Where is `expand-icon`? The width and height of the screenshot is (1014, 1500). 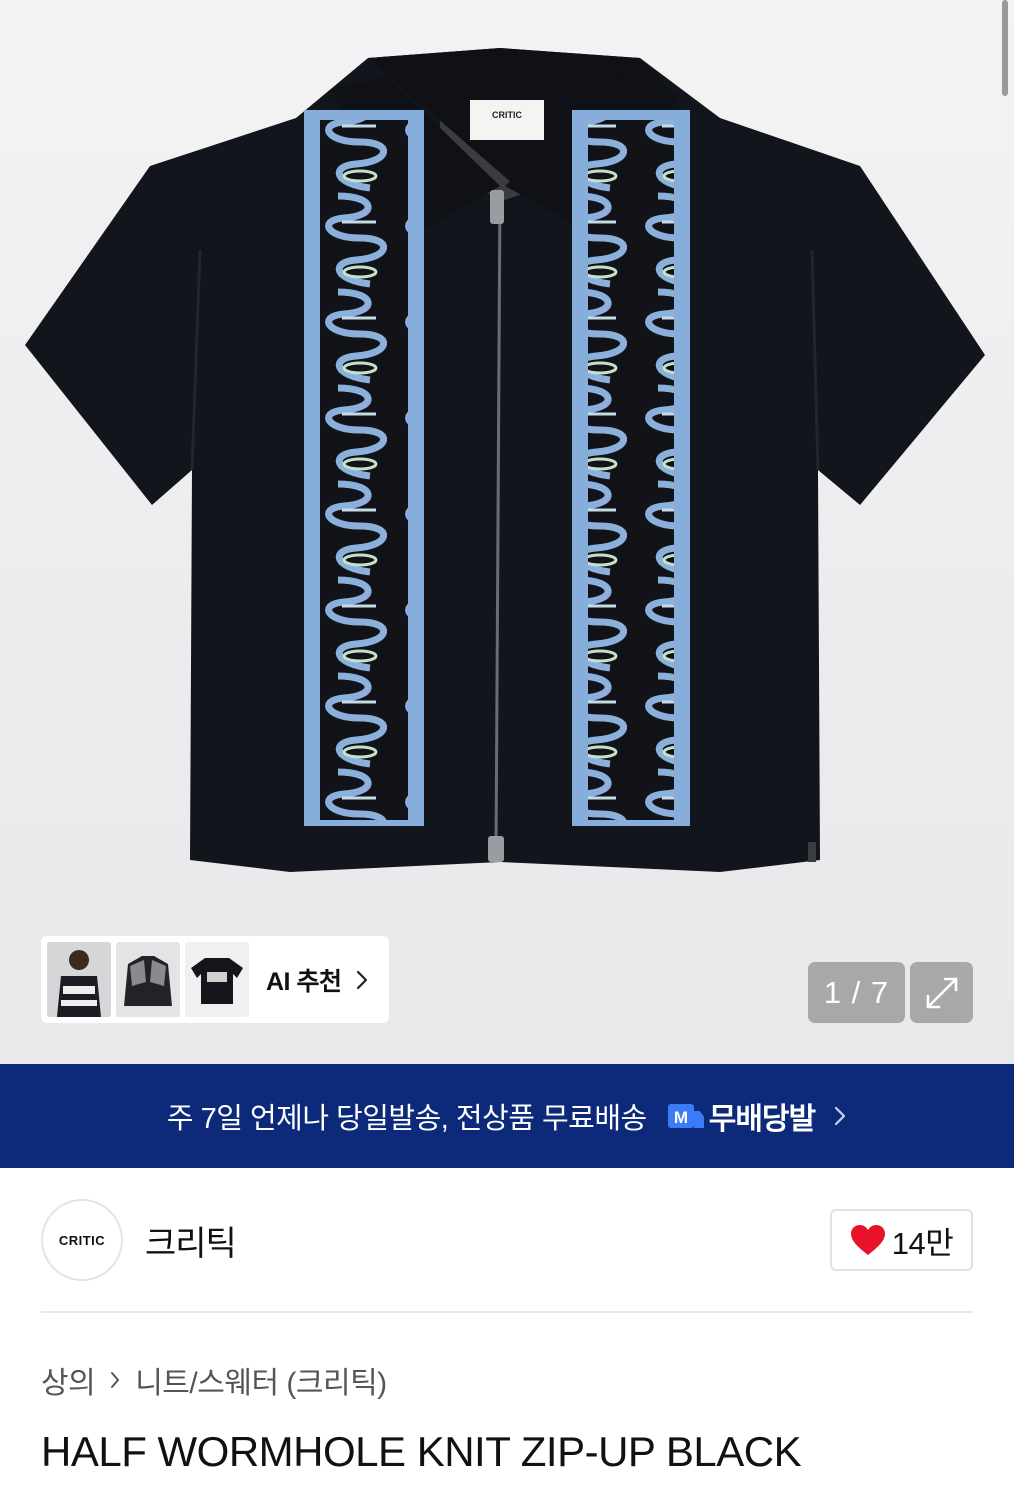
expand-icon is located at coordinates (941, 992).